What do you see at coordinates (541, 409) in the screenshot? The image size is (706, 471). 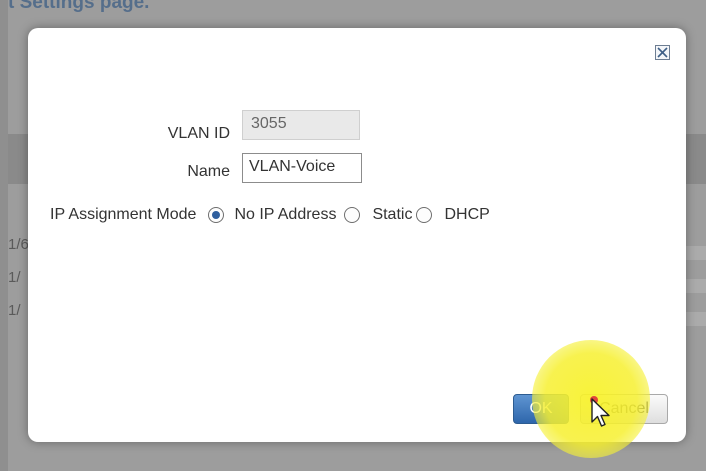 I see `ok-button: OK` at bounding box center [541, 409].